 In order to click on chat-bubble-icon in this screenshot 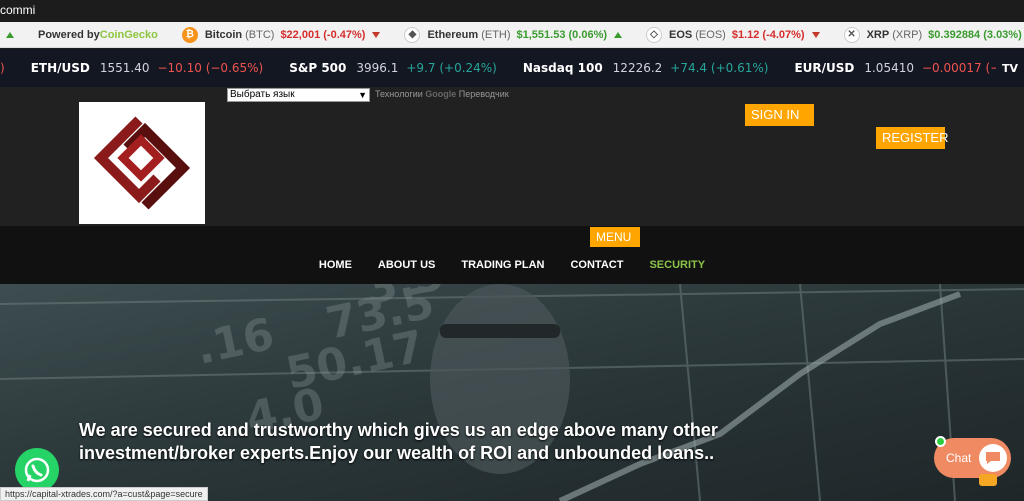, I will do `click(993, 458)`.